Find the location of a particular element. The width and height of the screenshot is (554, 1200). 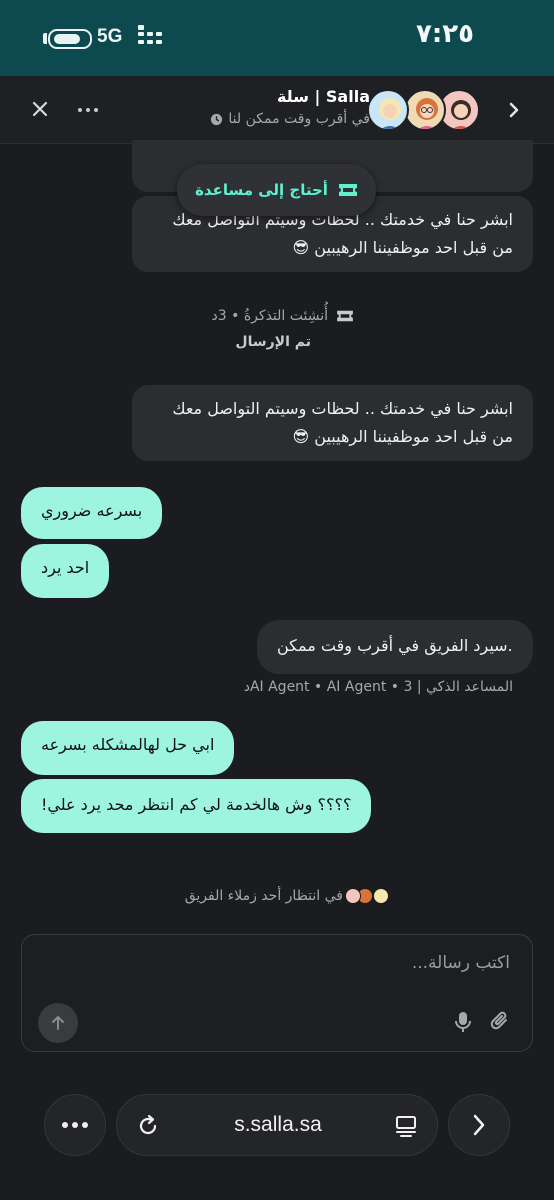

close-icon is located at coordinates (40, 109).